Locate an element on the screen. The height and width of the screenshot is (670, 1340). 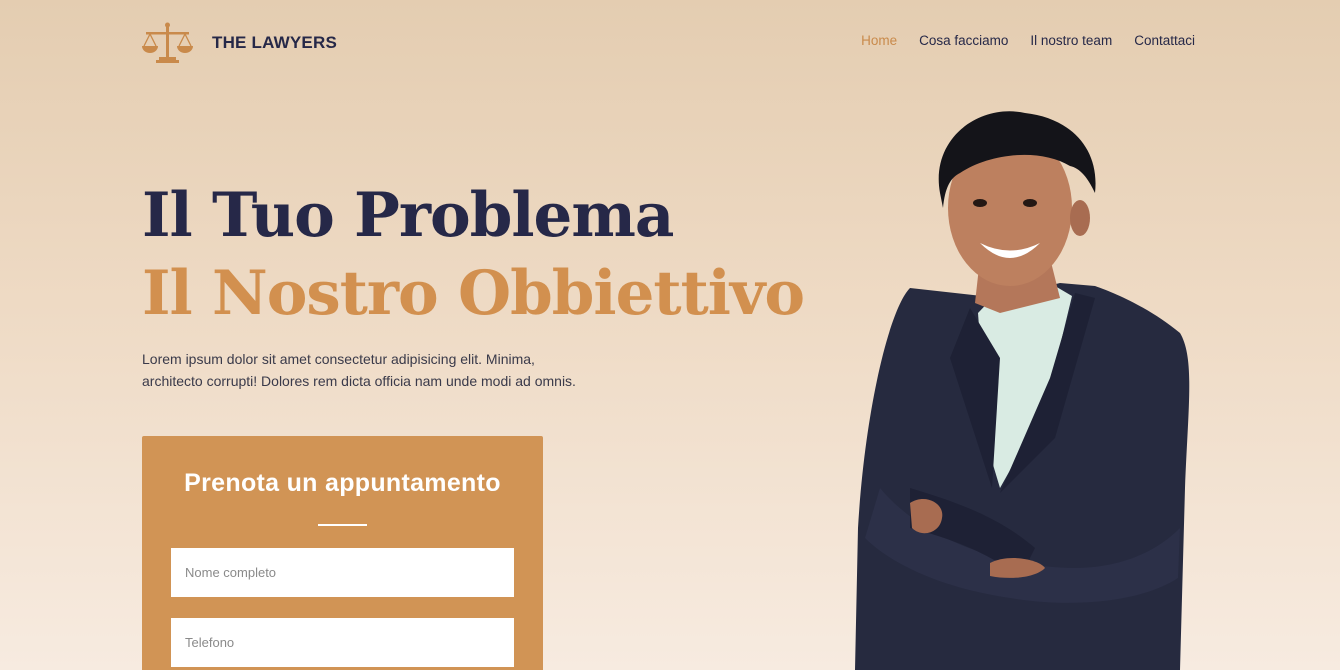
full-name-input is located at coordinates (342, 572).